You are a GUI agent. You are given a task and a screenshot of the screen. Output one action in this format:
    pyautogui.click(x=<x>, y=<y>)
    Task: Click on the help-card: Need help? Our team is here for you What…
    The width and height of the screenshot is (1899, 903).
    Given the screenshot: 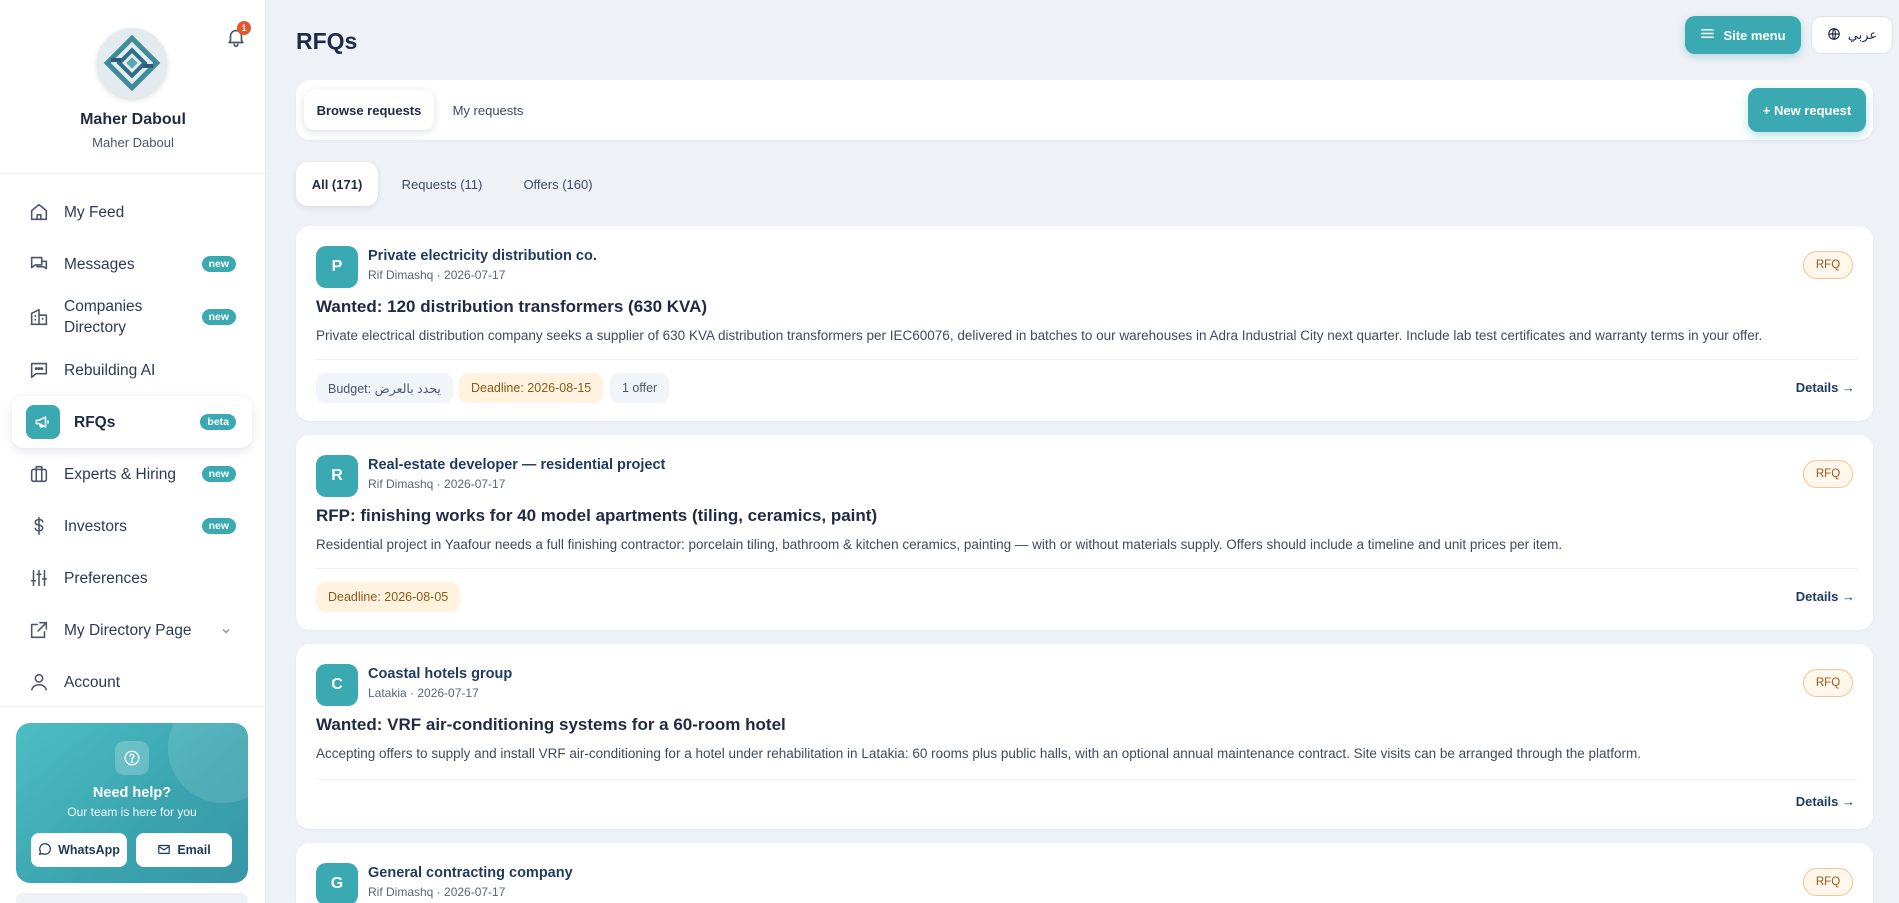 What is the action you would take?
    pyautogui.click(x=132, y=803)
    